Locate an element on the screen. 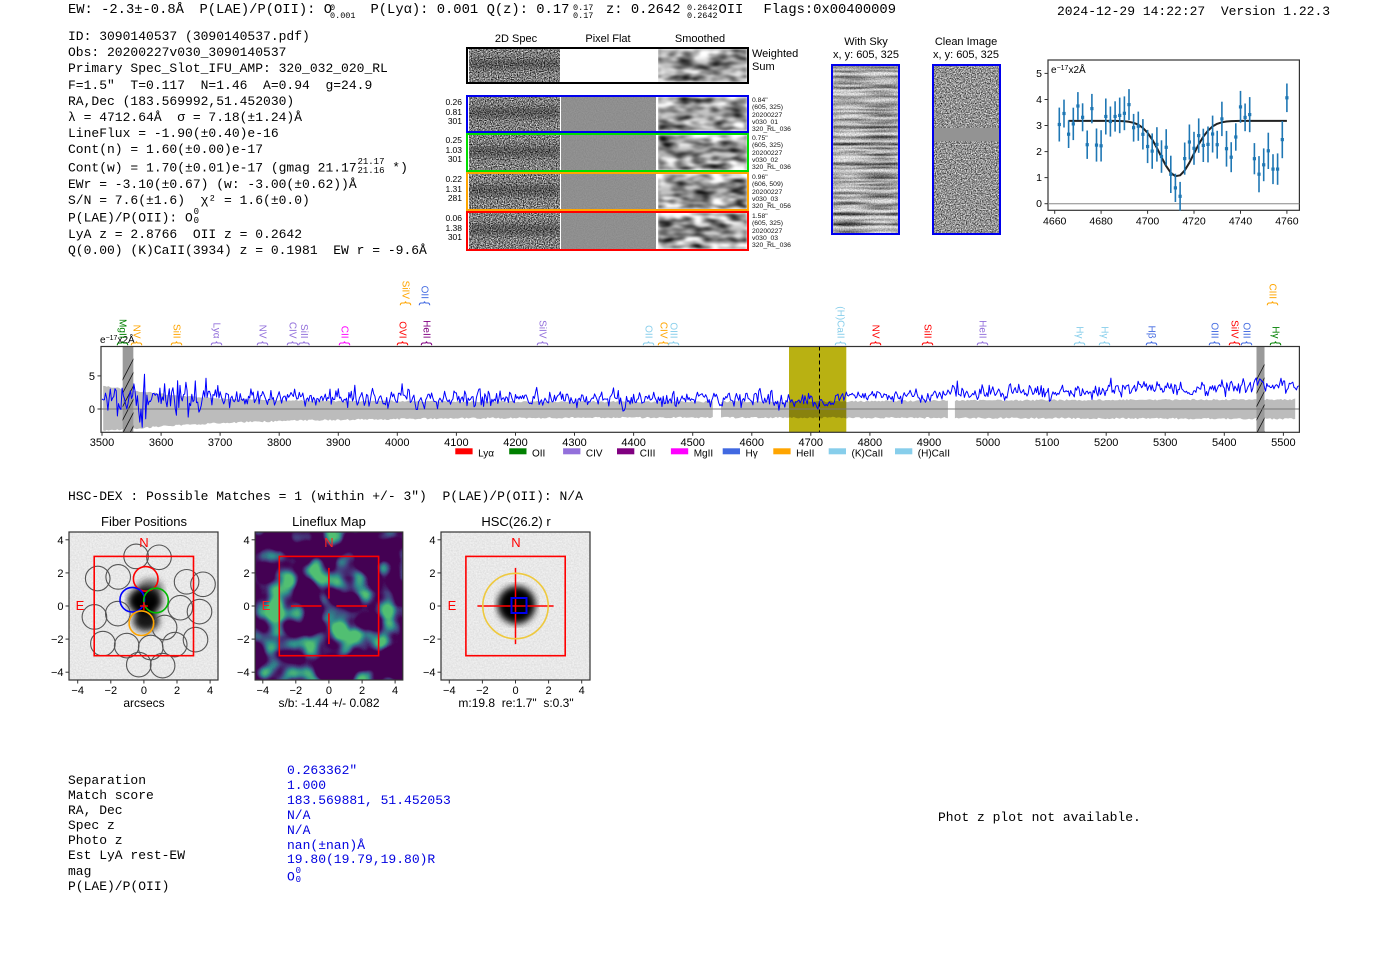 This screenshot has width=1400, height=953. svg-text: HSC(26.2) r is located at coordinates (516, 521).